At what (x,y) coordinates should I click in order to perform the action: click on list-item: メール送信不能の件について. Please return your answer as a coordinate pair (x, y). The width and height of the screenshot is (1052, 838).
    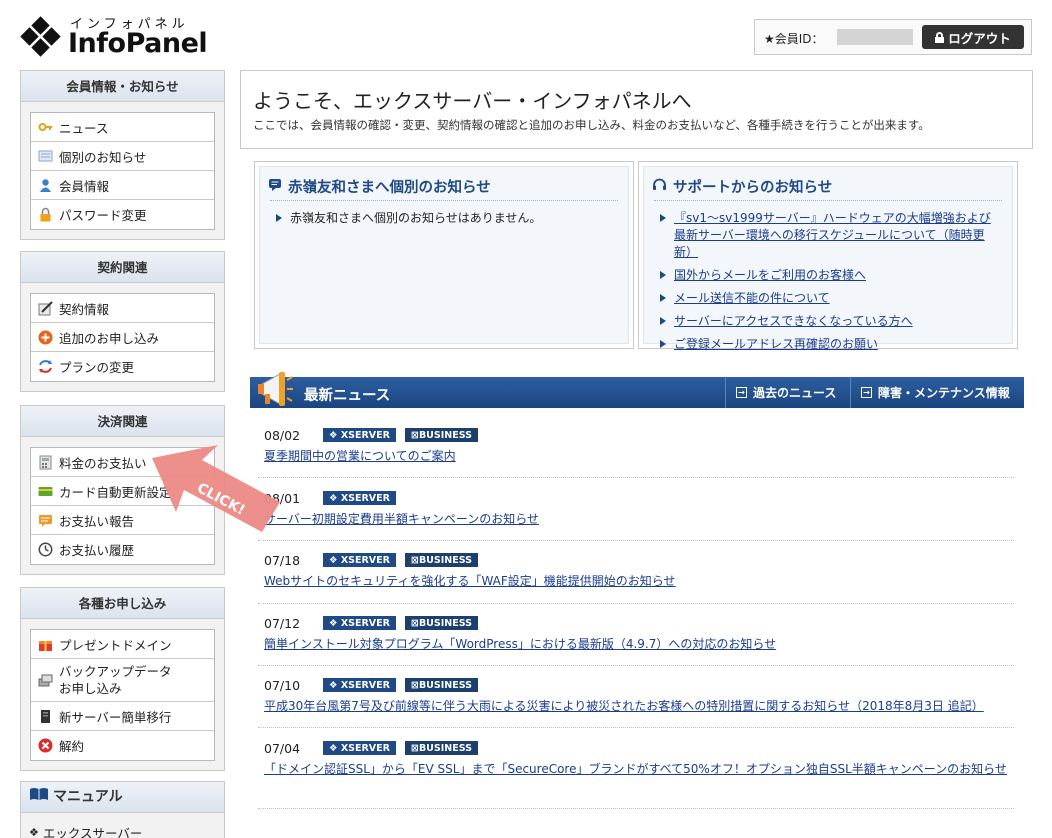
    Looking at the image, I should click on (830, 298).